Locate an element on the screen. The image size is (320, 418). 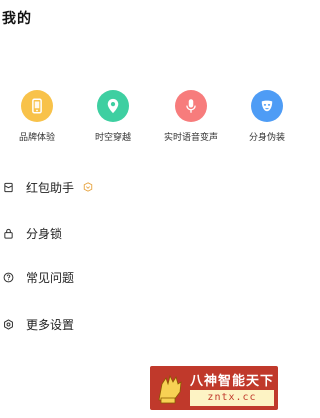
feature-label: 实时语音变声 is located at coordinates (190, 138).